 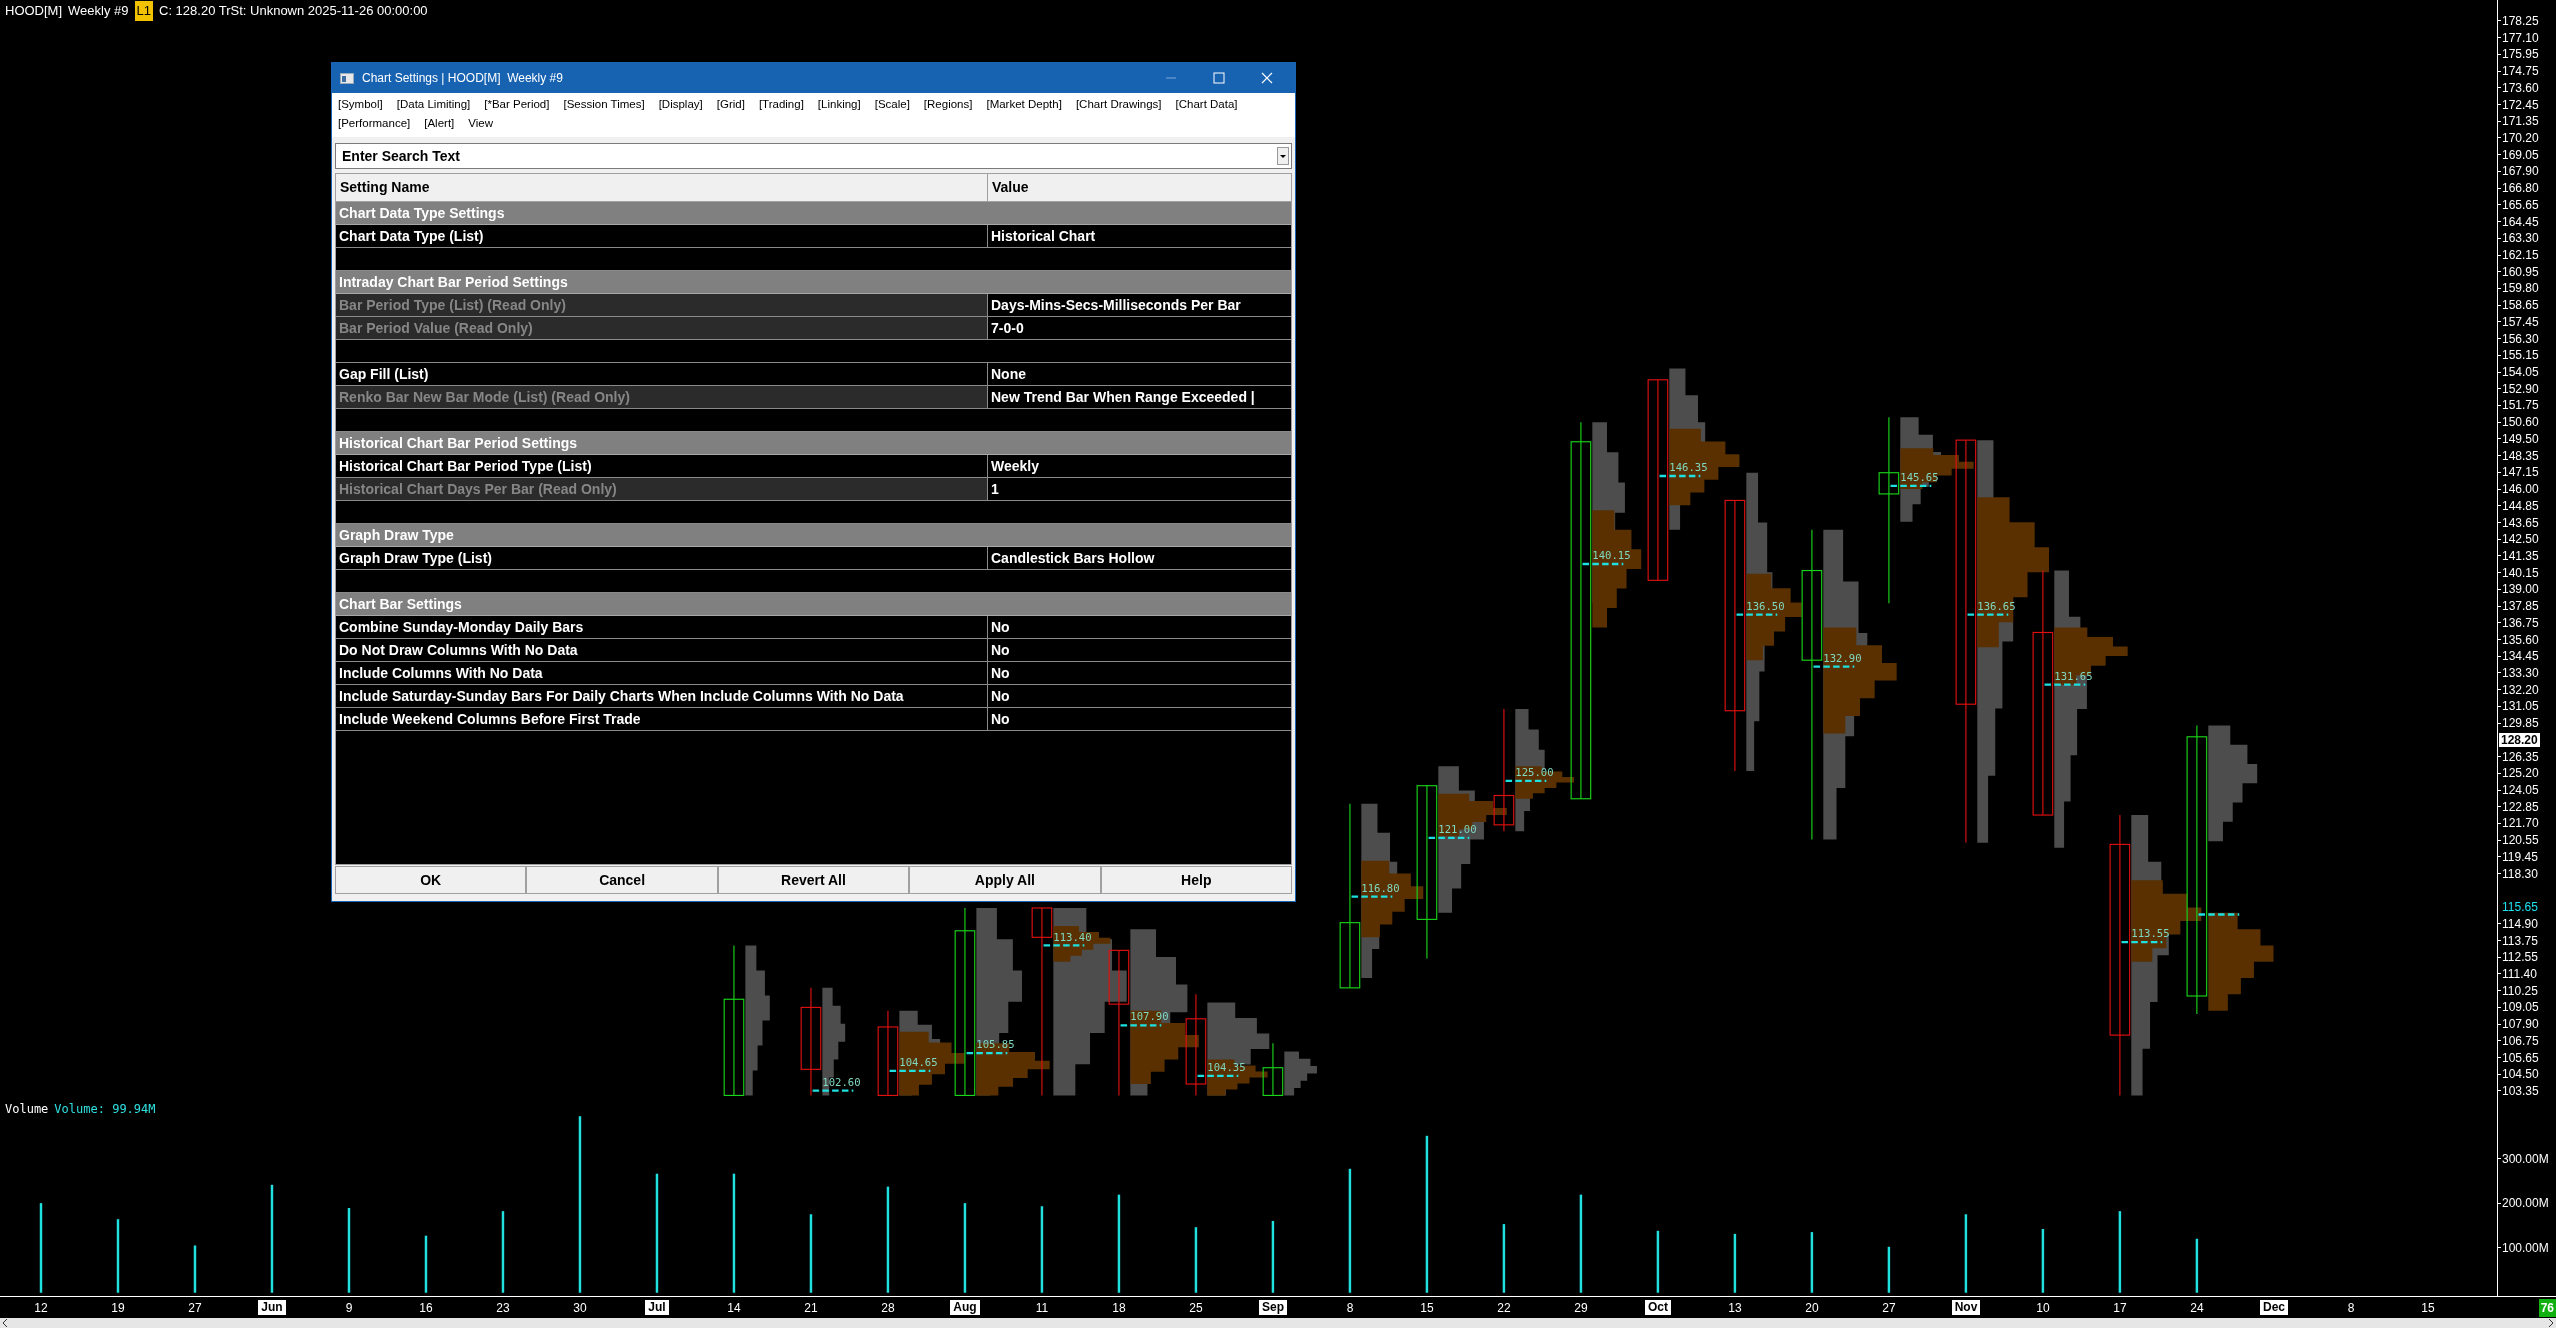 What do you see at coordinates (2520, 222) in the screenshot?
I see `price-label: 164.45` at bounding box center [2520, 222].